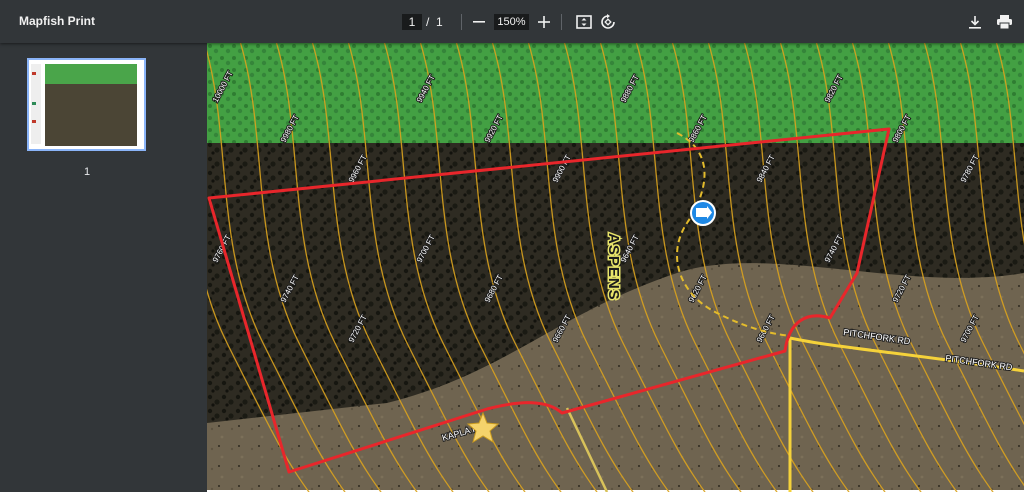 The width and height of the screenshot is (1024, 492). What do you see at coordinates (87, 172) in the screenshot?
I see `thumbnail-page-number: 1` at bounding box center [87, 172].